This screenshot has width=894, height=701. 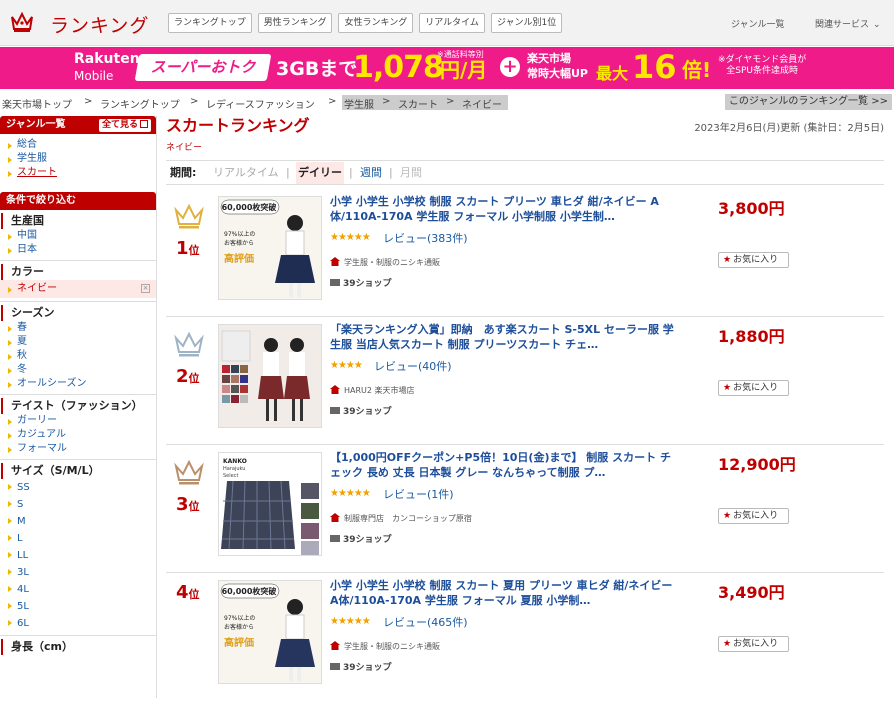 I want to click on thumb-customer-text: お客様から, so click(x=239, y=627).